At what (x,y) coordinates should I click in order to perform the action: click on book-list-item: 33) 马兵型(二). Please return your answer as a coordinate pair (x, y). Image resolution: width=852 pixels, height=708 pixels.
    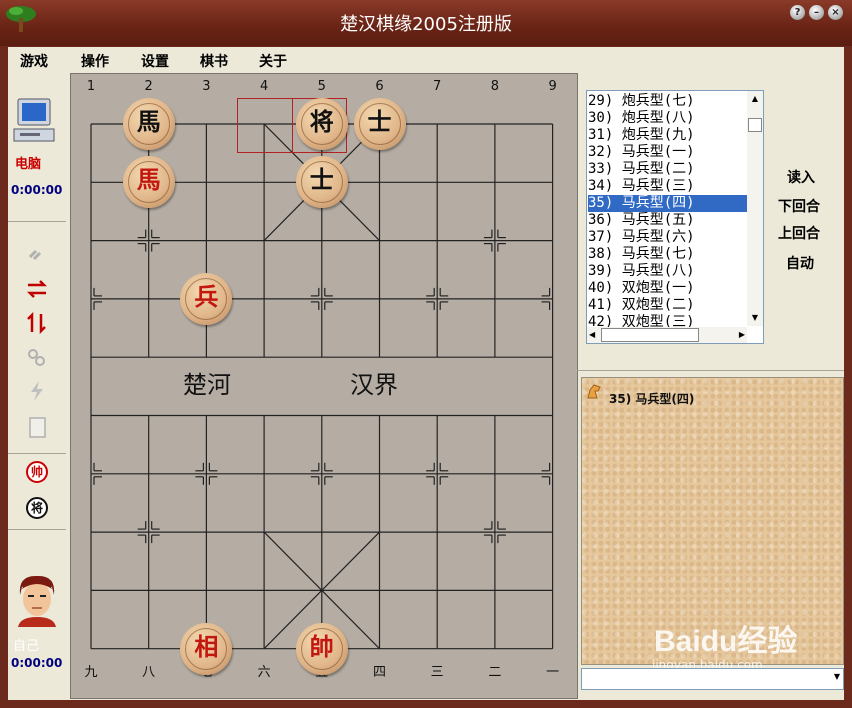
    Looking at the image, I should click on (668, 169).